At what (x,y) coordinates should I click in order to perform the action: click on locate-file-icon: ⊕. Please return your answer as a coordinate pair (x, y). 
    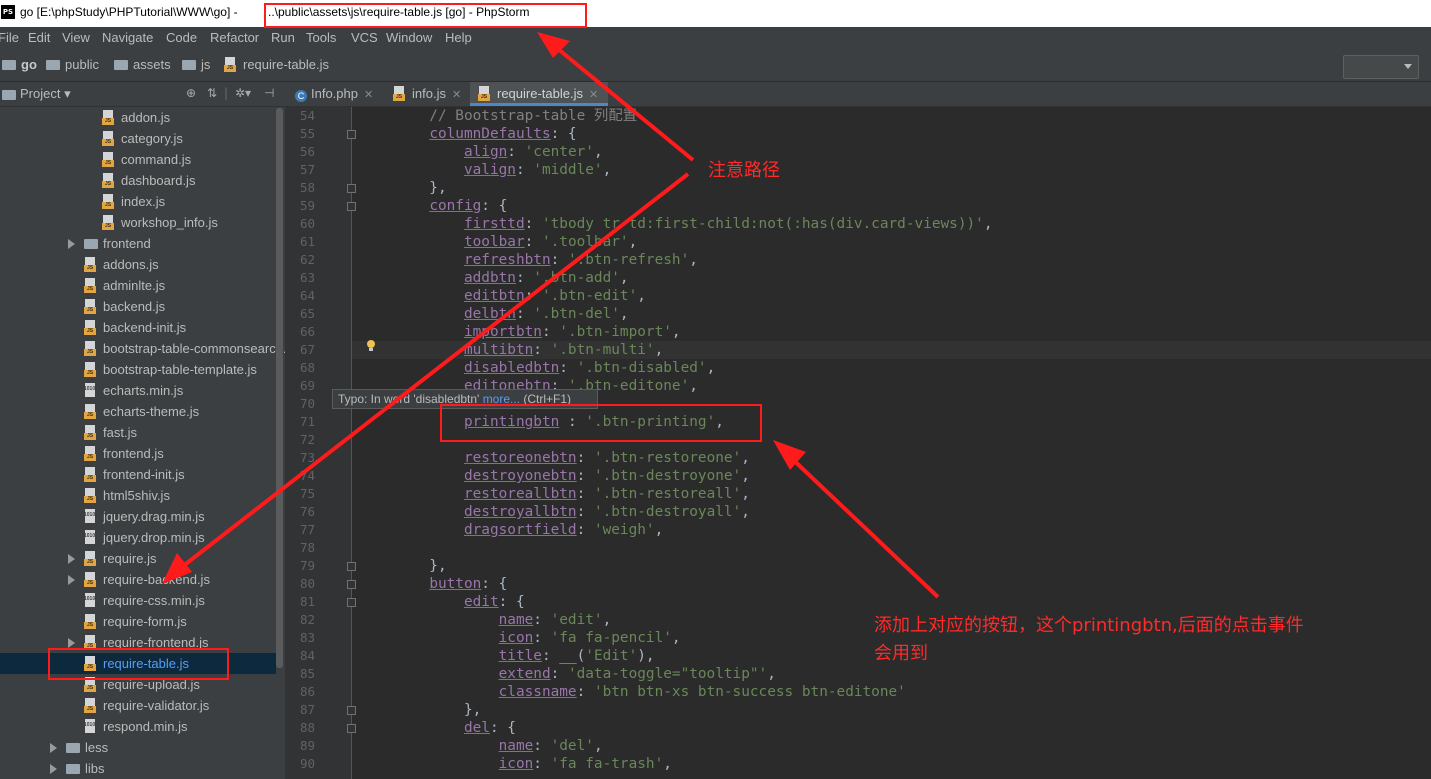
    Looking at the image, I should click on (191, 93).